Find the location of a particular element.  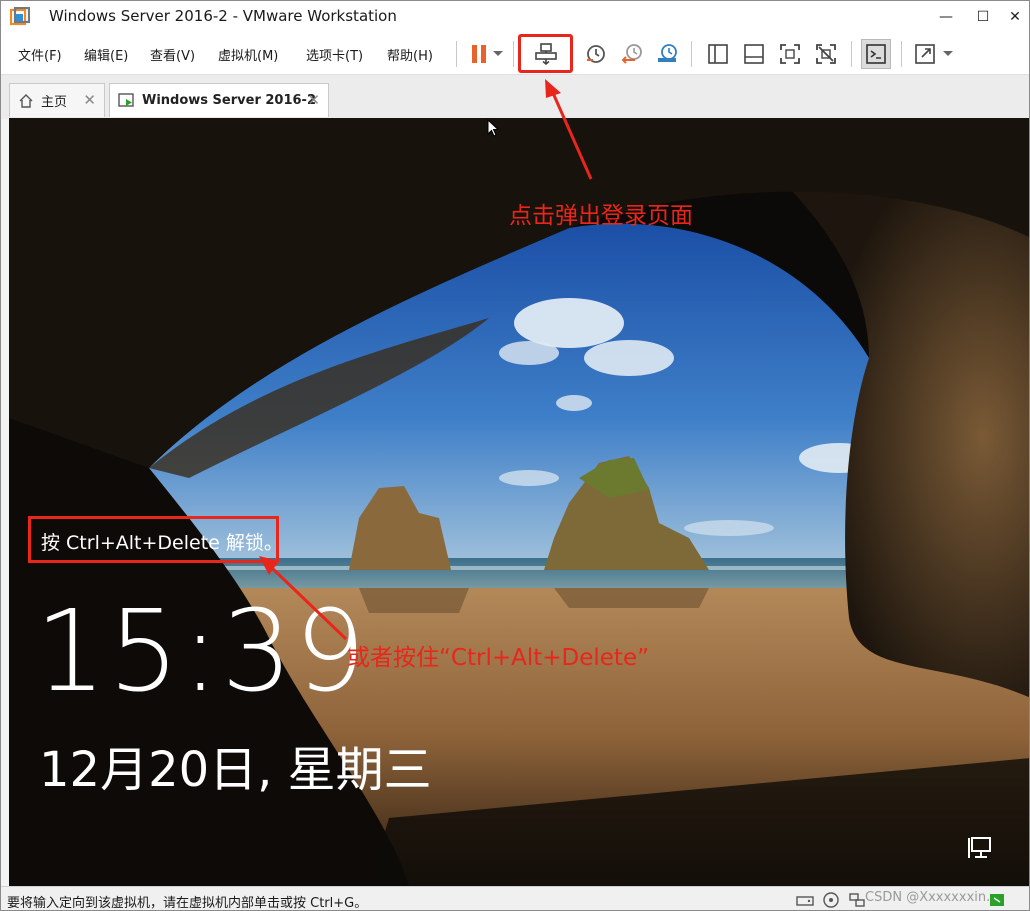

cd-rom-icon is located at coordinates (831, 900).